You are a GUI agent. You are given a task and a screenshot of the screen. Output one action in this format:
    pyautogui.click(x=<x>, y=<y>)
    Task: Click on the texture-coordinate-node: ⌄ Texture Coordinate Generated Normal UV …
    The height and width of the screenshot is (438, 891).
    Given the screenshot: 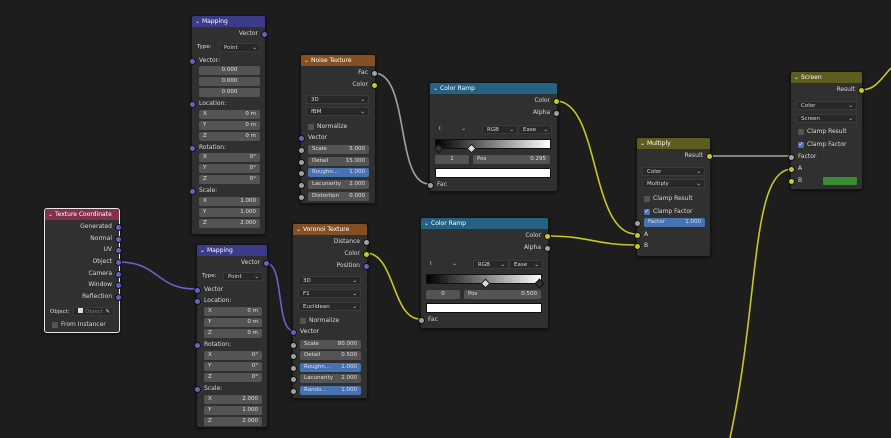 What is the action you would take?
    pyautogui.click(x=83, y=270)
    